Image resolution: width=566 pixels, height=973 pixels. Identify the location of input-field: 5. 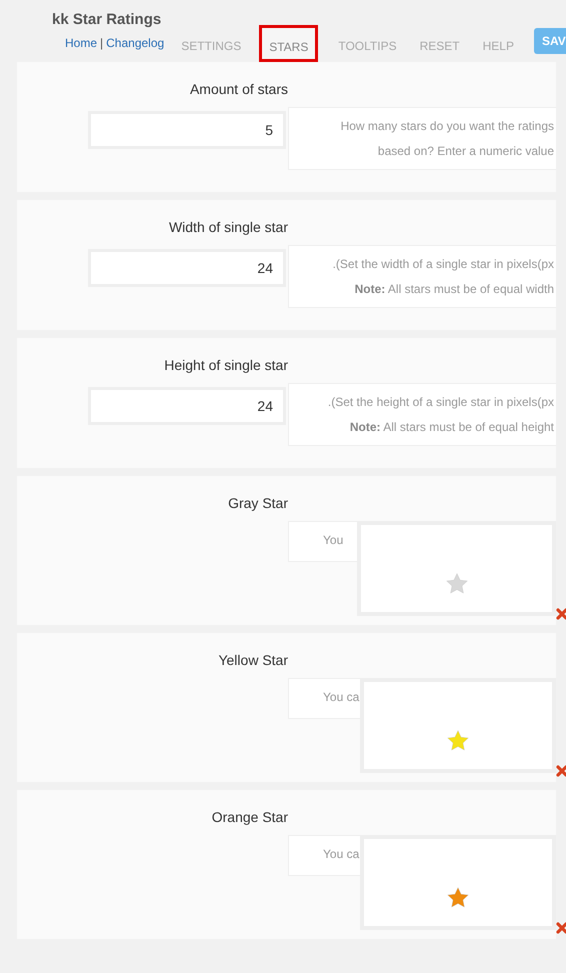
(187, 130).